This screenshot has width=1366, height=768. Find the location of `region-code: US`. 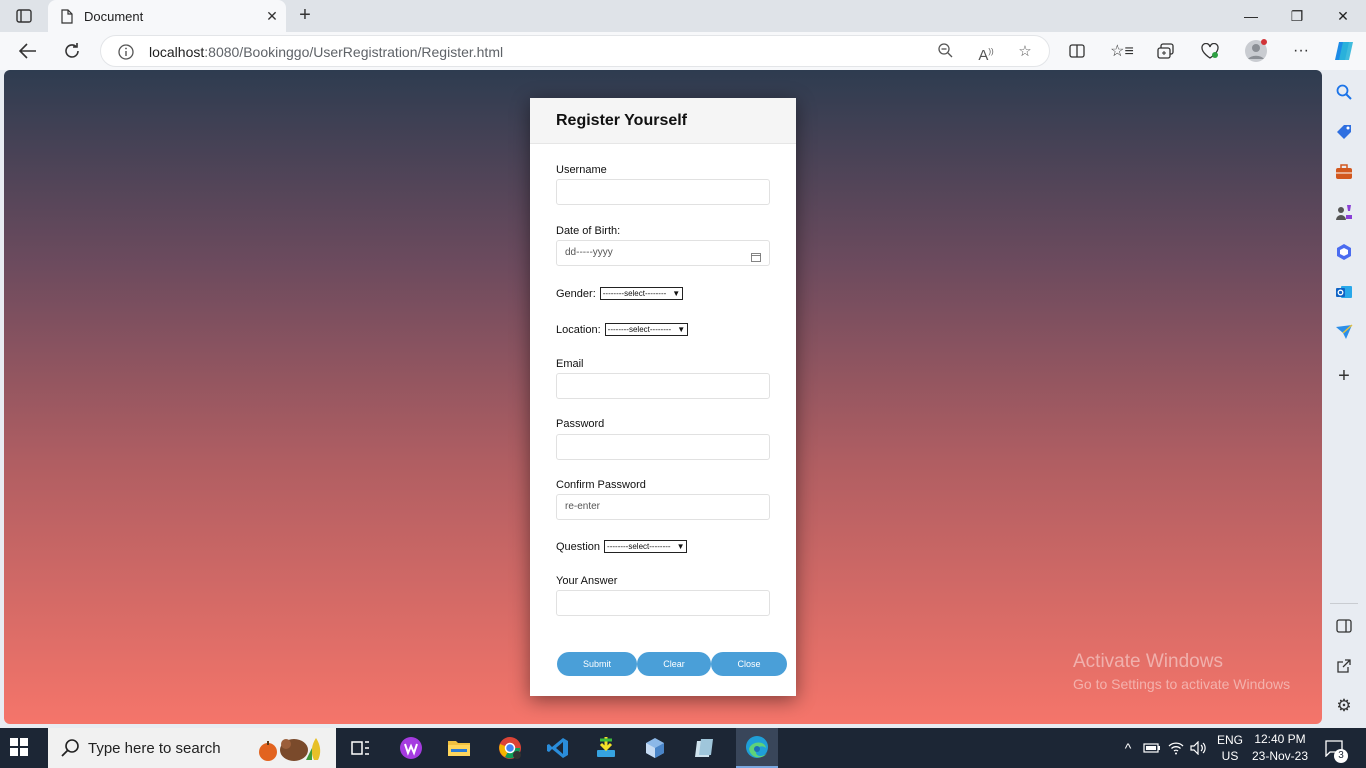

region-code: US is located at coordinates (1230, 756).